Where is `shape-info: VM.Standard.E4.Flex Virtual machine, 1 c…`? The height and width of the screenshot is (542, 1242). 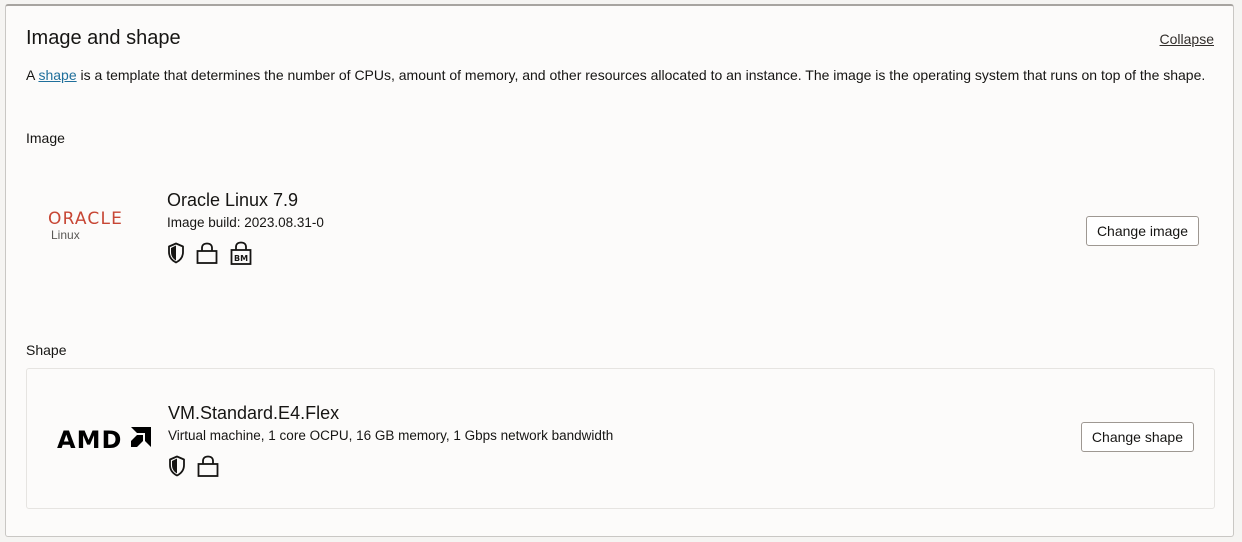 shape-info: VM.Standard.E4.Flex Virtual machine, 1 c… is located at coordinates (390, 441).